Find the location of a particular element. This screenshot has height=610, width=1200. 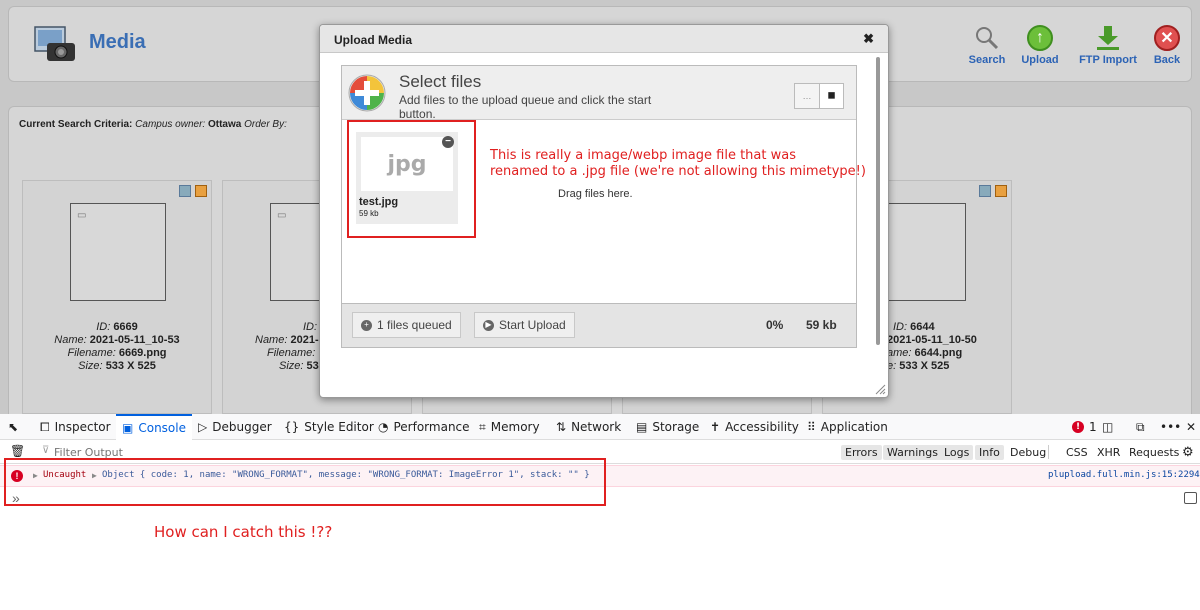

order-by-label: Order By: is located at coordinates (265, 124).